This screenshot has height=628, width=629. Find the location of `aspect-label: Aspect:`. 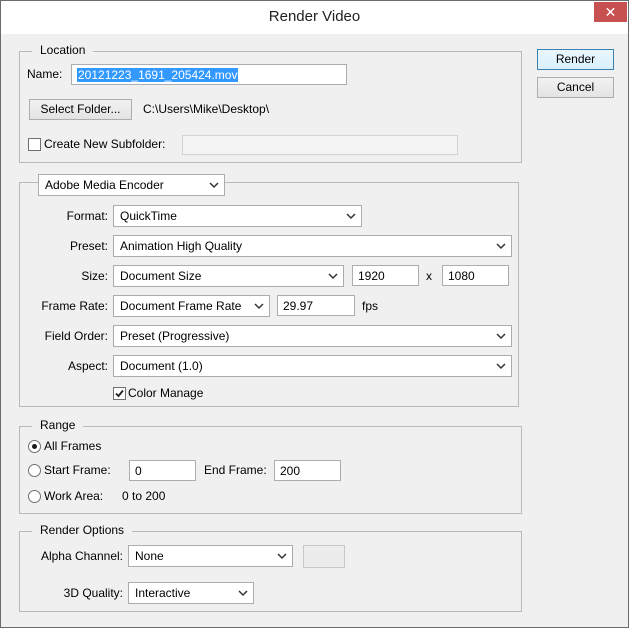

aspect-label: Aspect: is located at coordinates (87, 366).